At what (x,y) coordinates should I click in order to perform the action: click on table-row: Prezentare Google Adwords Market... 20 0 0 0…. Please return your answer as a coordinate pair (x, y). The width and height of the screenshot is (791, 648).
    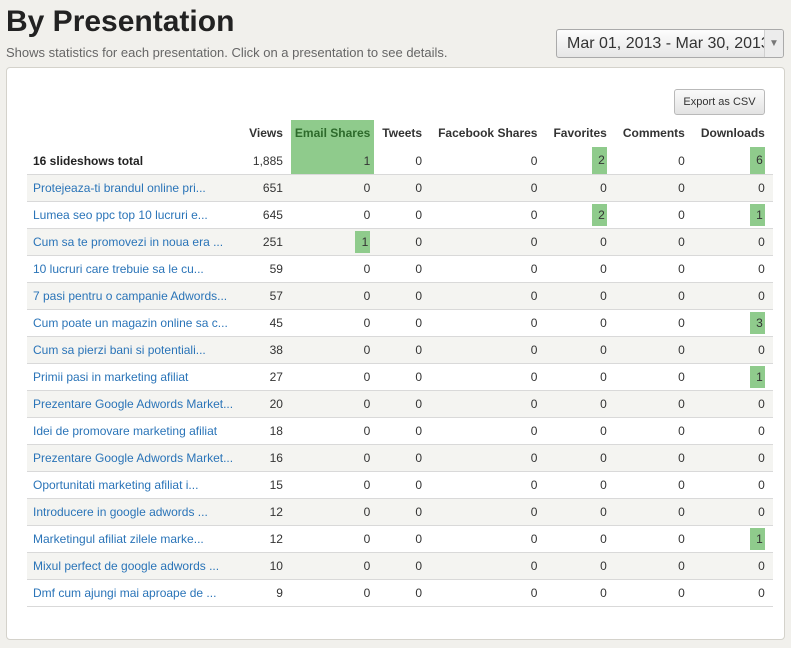
    Looking at the image, I should click on (400, 404).